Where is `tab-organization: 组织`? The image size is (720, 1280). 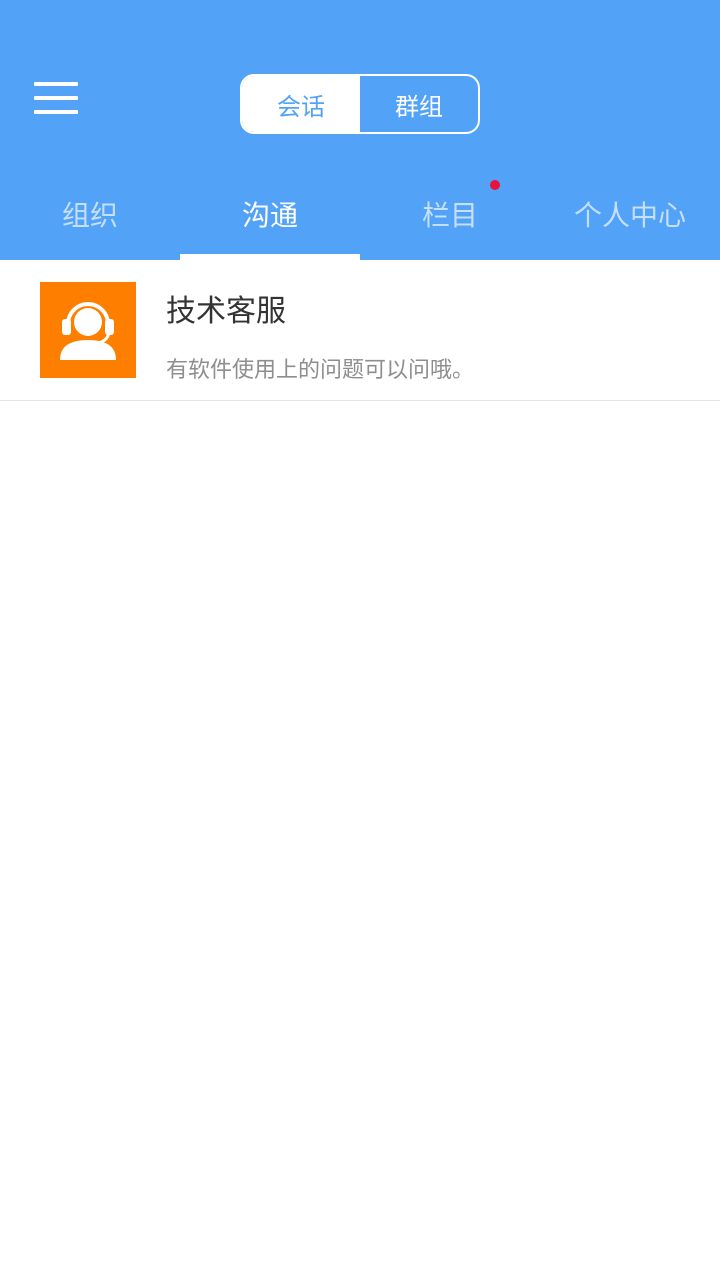 tab-organization: 组织 is located at coordinates (90, 220).